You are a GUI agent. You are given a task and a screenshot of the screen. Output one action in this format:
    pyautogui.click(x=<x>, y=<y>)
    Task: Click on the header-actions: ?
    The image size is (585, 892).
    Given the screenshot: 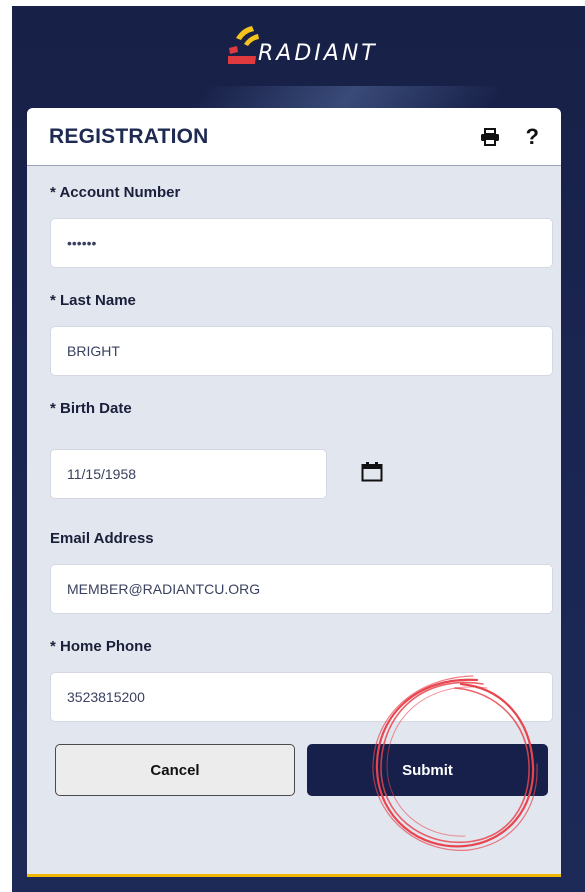 What is the action you would take?
    pyautogui.click(x=509, y=136)
    